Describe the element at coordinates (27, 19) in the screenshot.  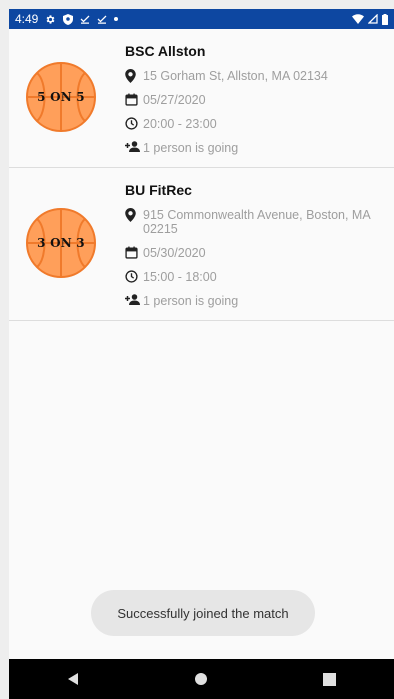
I see `status-time: 4:49` at that location.